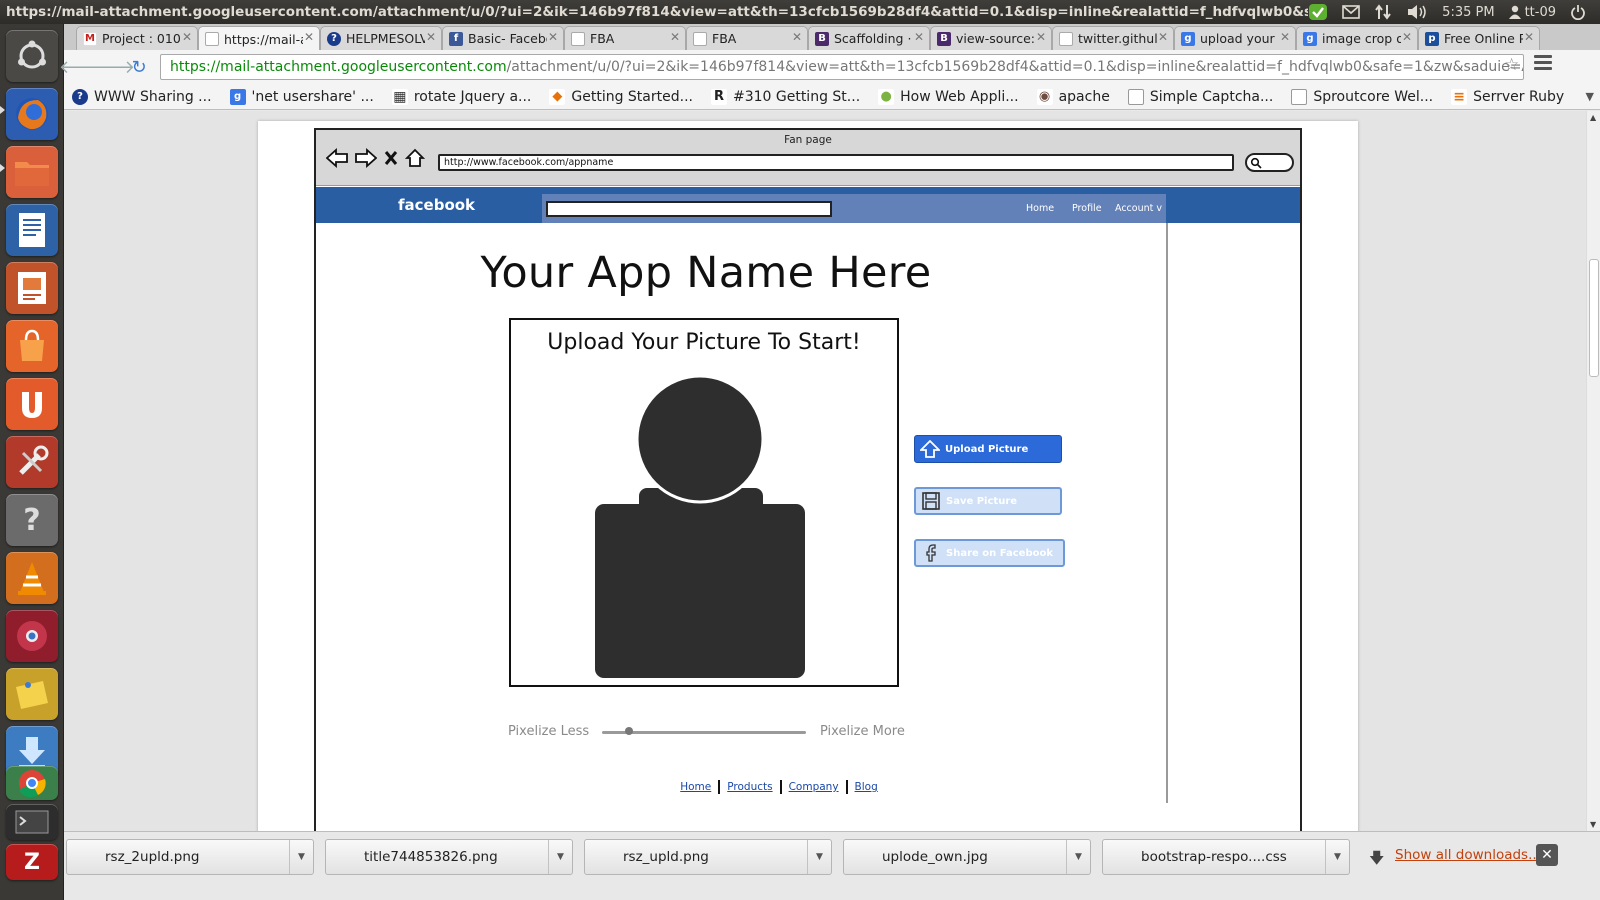  I want to click on notes-icon, so click(32, 694).